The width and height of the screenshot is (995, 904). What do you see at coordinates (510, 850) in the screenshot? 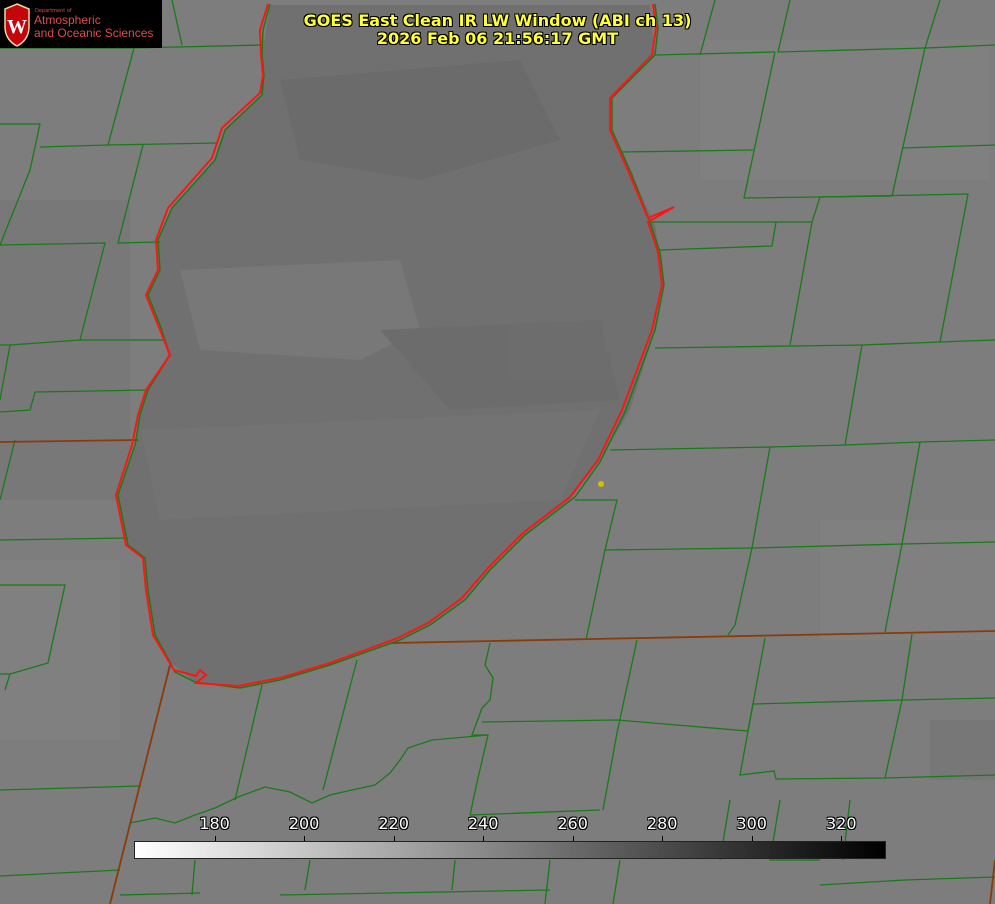
I see `colorbar` at bounding box center [510, 850].